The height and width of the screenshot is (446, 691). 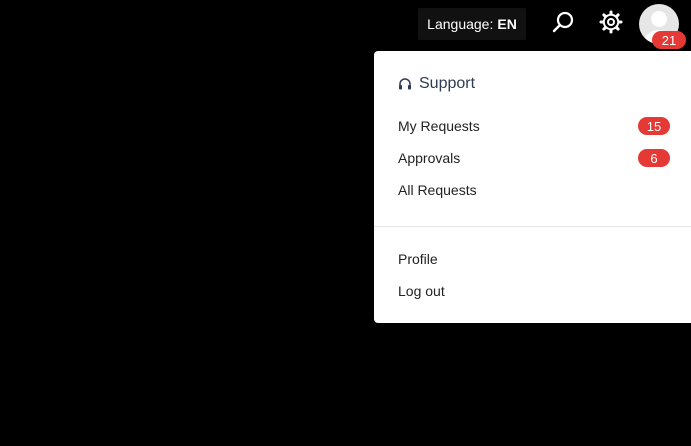 What do you see at coordinates (447, 83) in the screenshot?
I see `support-section-title: Support` at bounding box center [447, 83].